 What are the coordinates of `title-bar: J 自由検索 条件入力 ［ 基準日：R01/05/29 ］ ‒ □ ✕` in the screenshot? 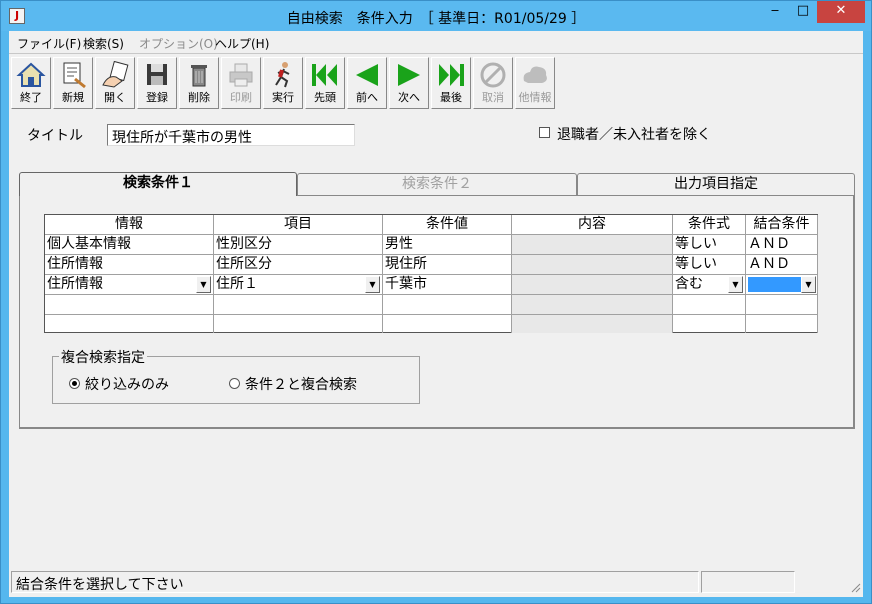 It's located at (436, 16).